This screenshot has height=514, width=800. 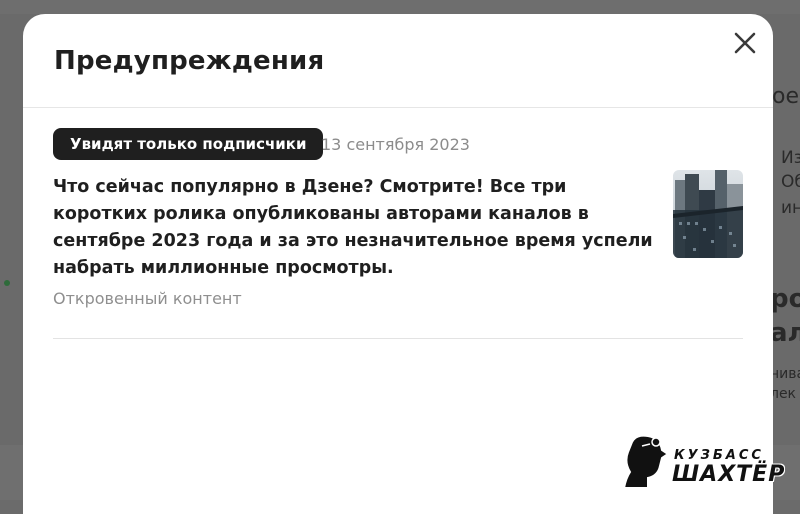 What do you see at coordinates (398, 338) in the screenshot?
I see `item-divider` at bounding box center [398, 338].